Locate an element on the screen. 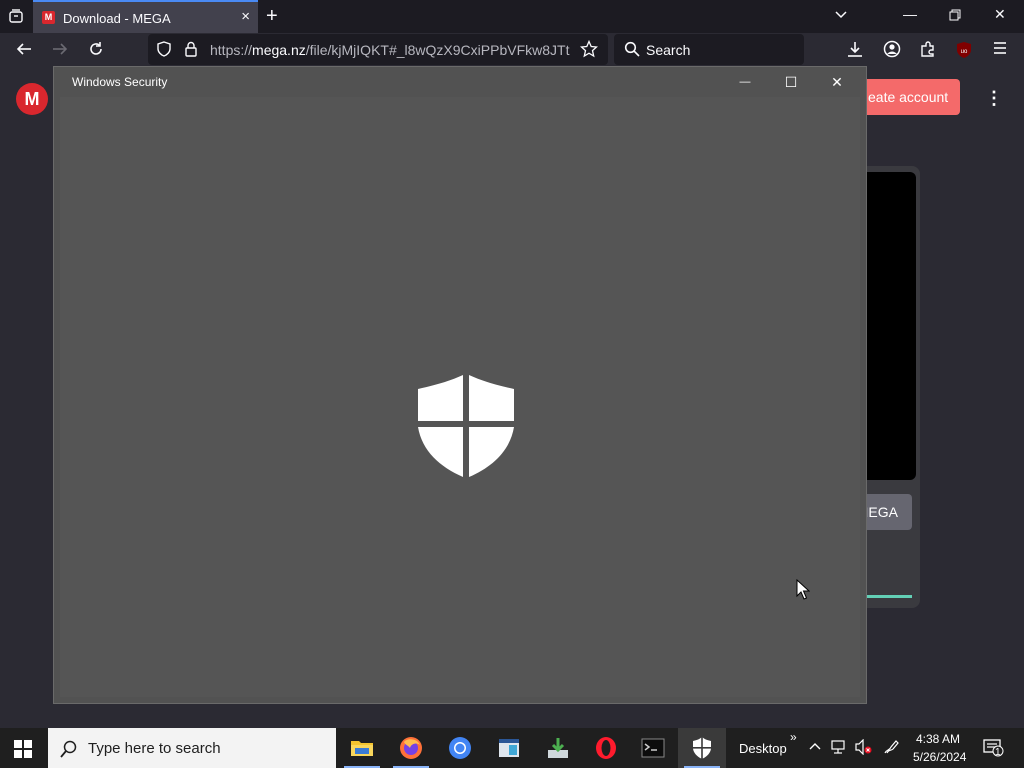  taskbar-search-box: Type here to search is located at coordinates (192, 748).